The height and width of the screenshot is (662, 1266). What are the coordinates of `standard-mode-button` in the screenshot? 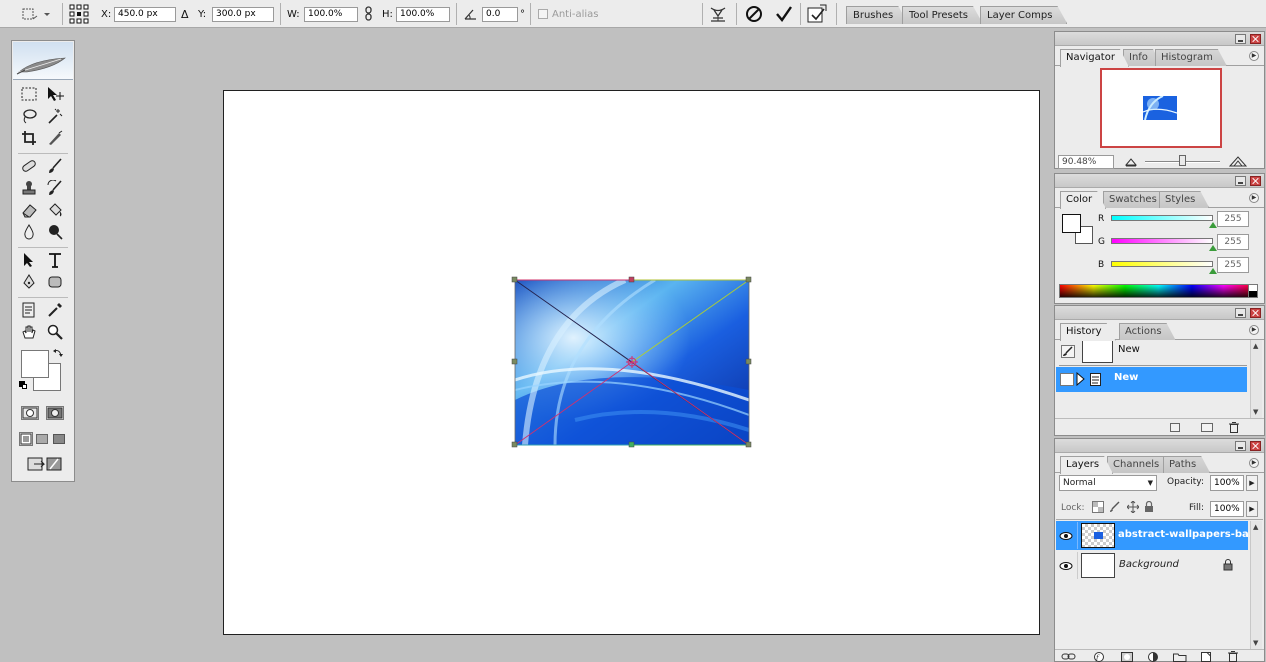 It's located at (30, 413).